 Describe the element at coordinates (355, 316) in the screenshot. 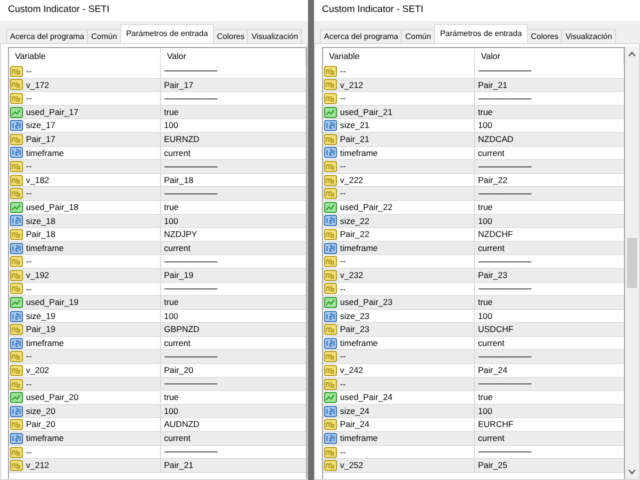

I see `variable-name: size_23` at that location.